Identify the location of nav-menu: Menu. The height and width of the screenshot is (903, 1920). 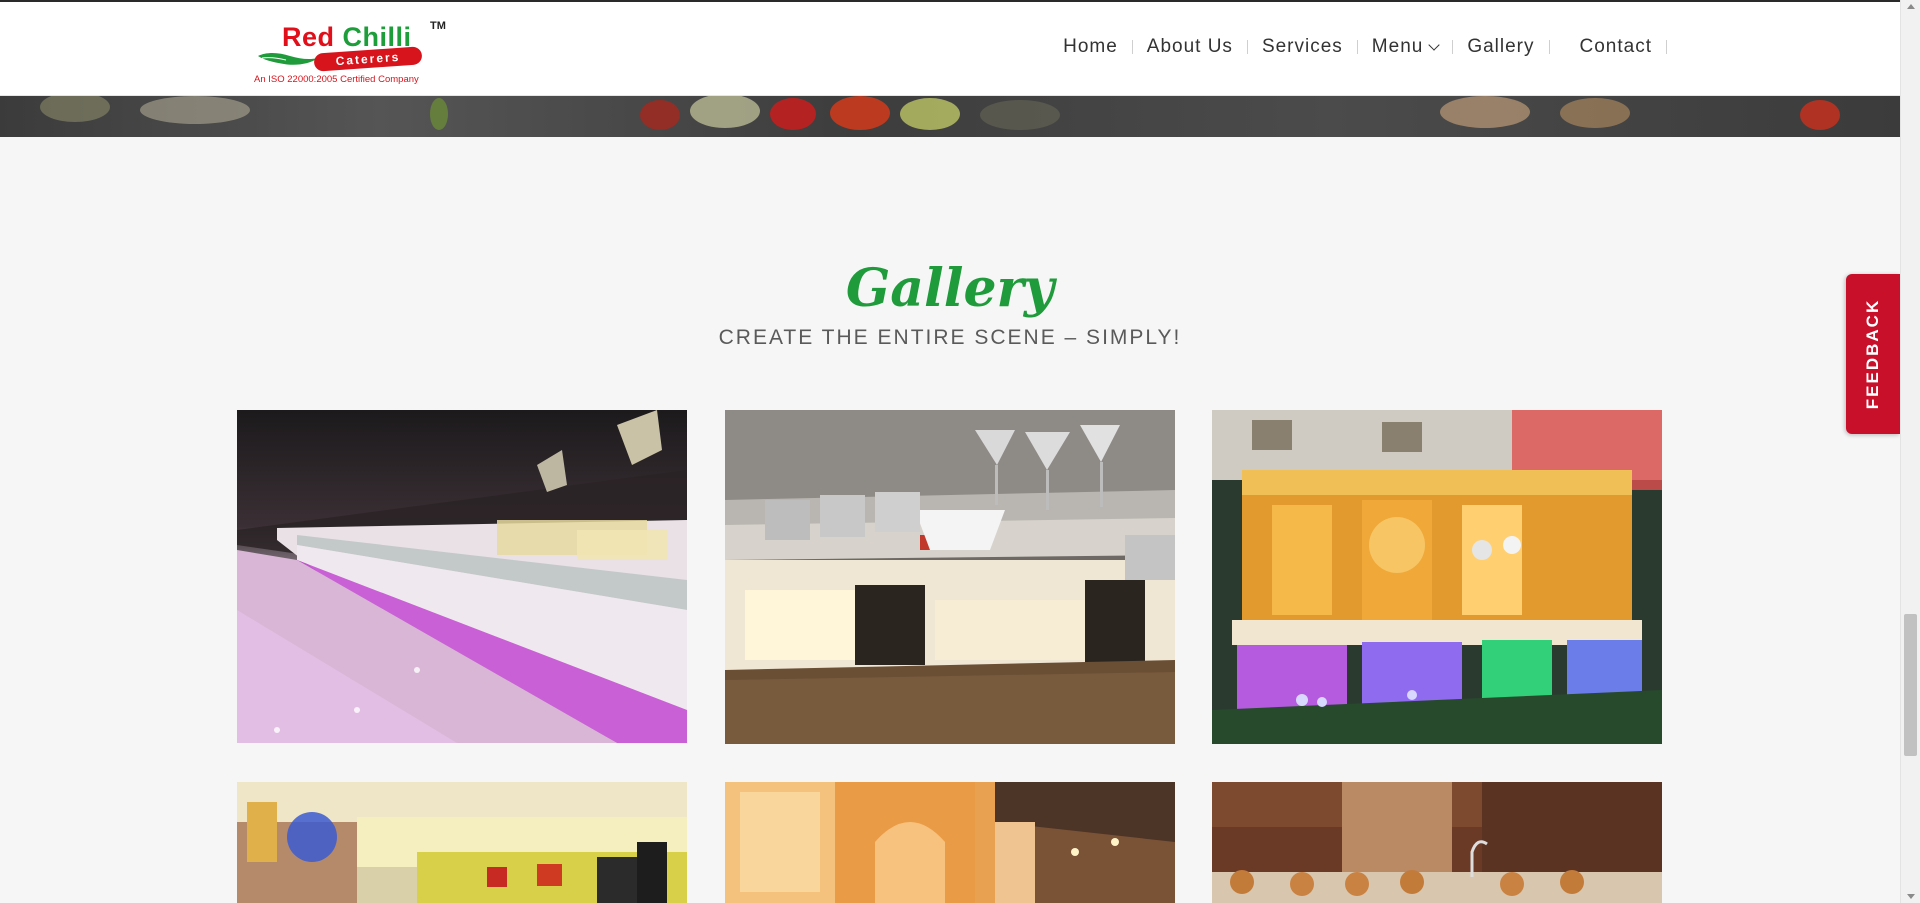
(1405, 47).